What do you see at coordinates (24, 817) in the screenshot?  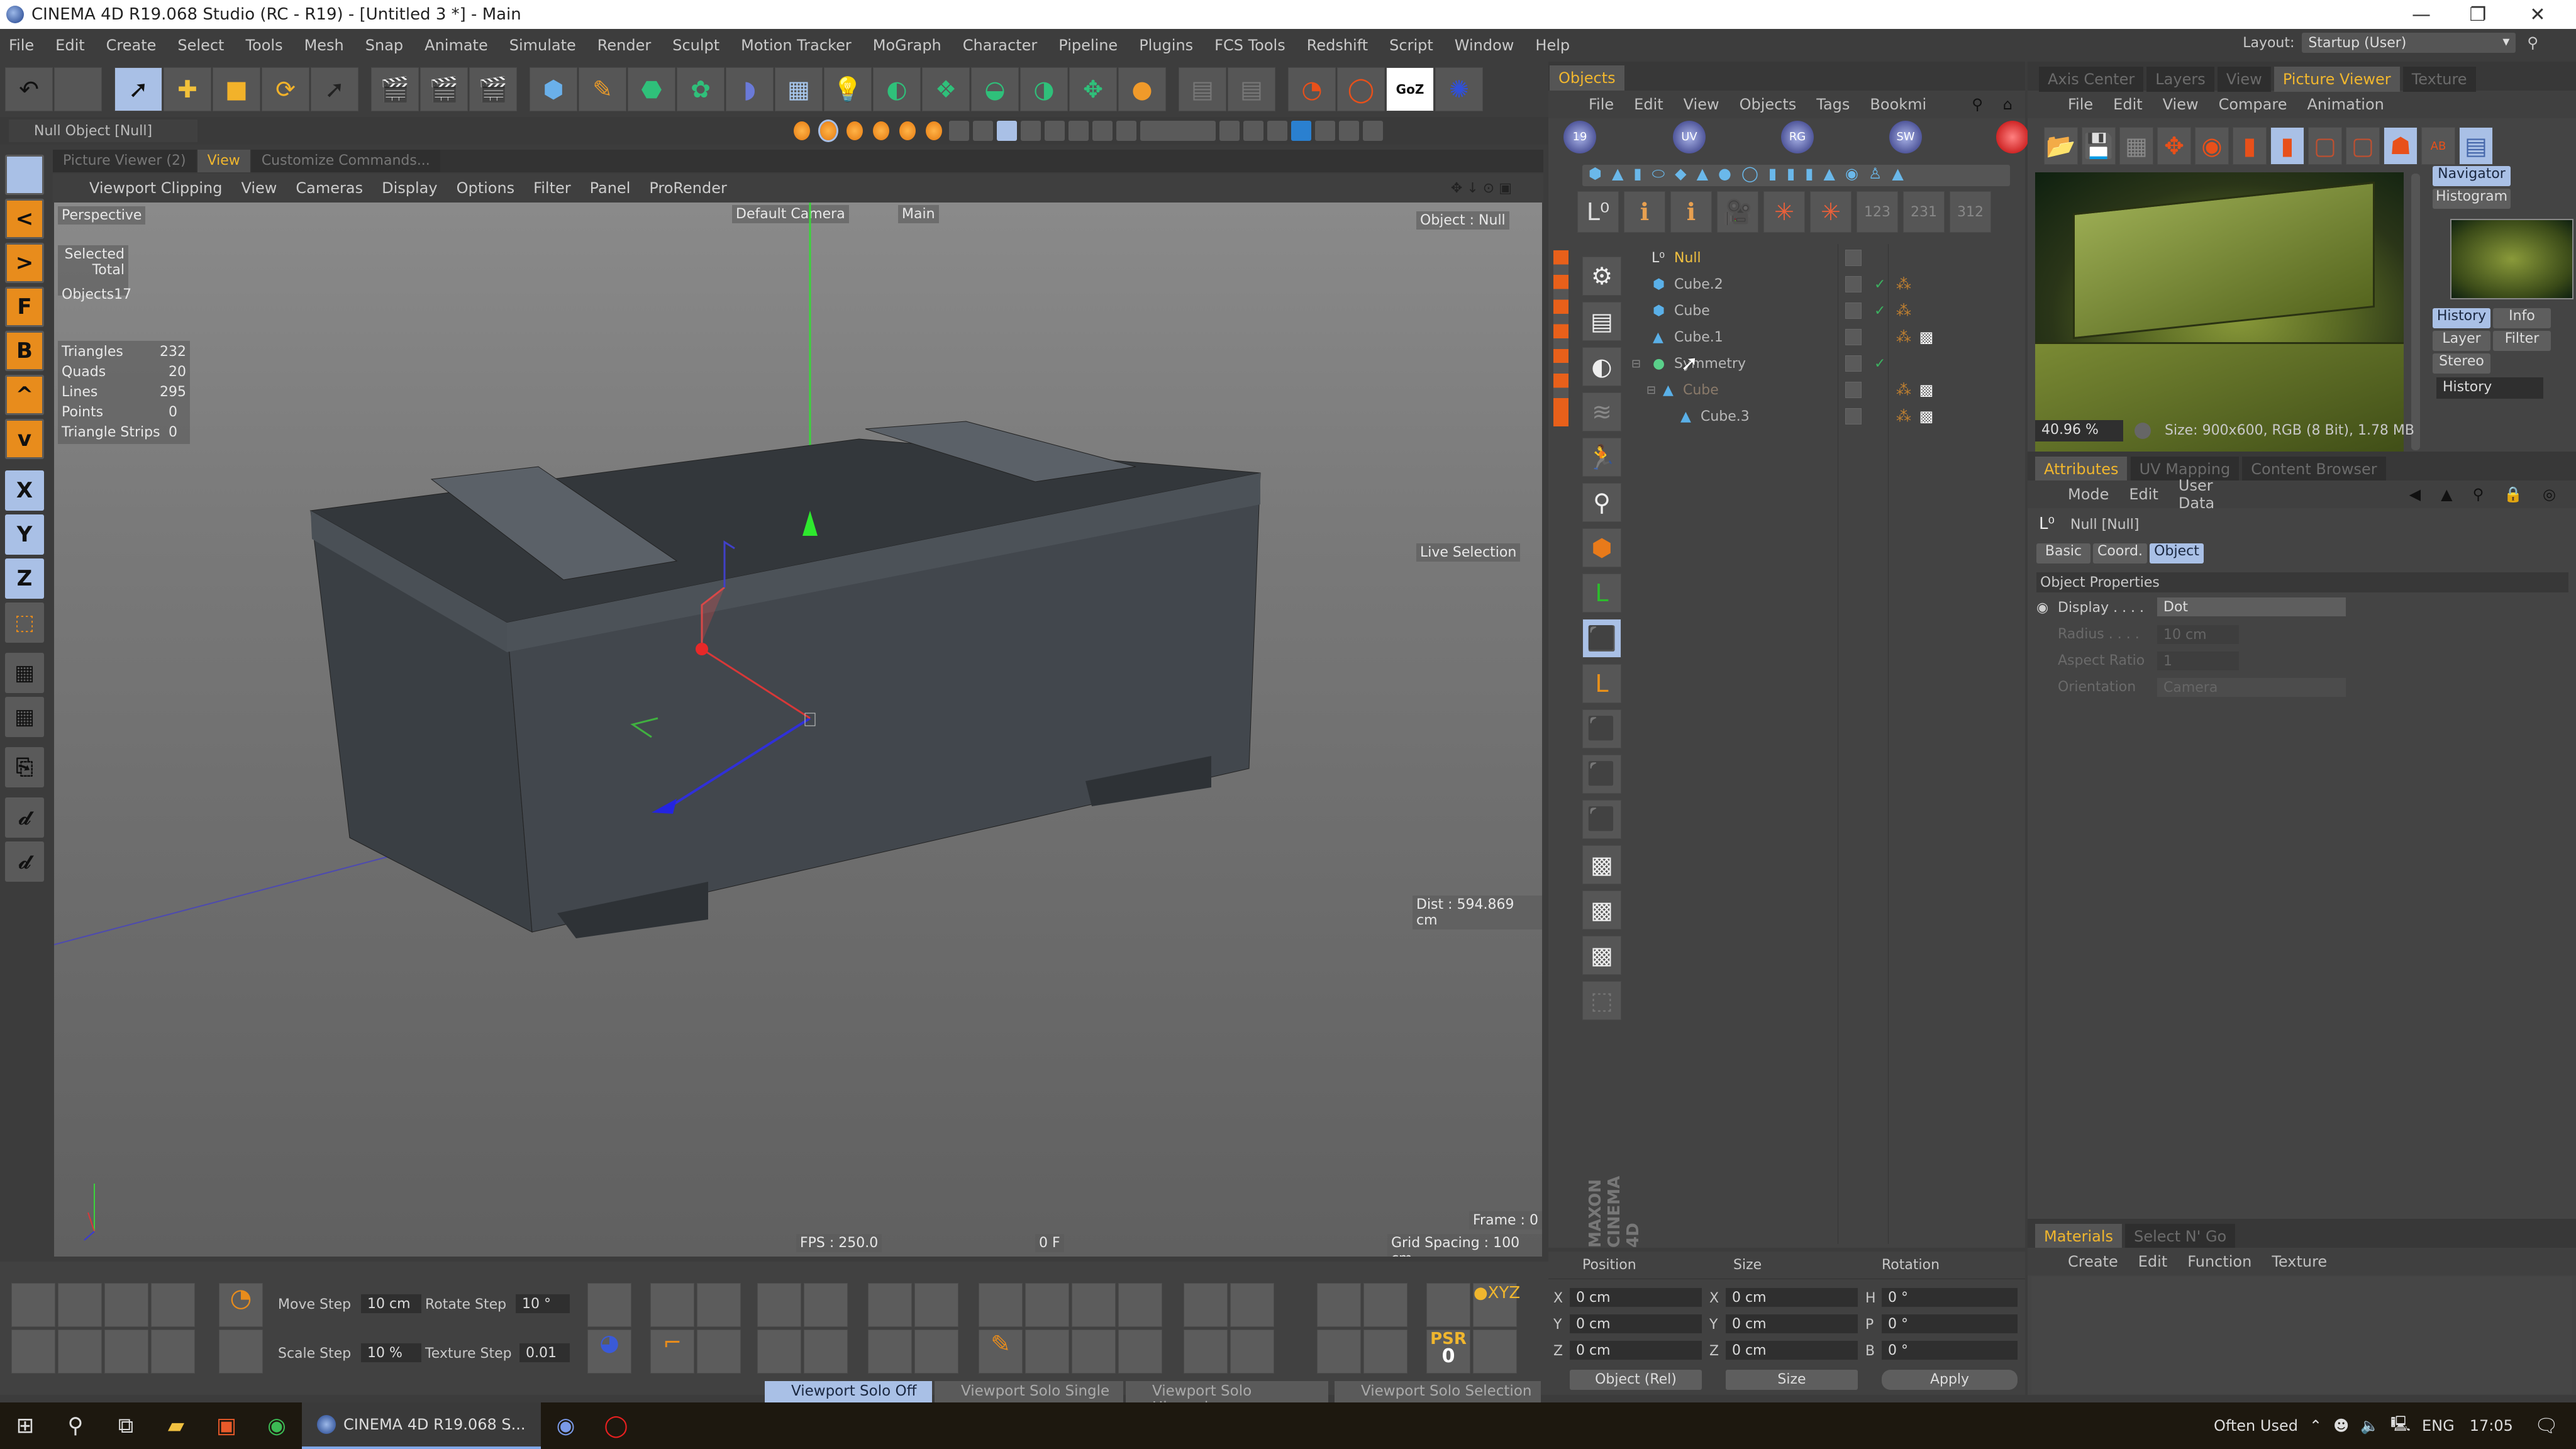 I see `doodle-icon: 𝒹` at bounding box center [24, 817].